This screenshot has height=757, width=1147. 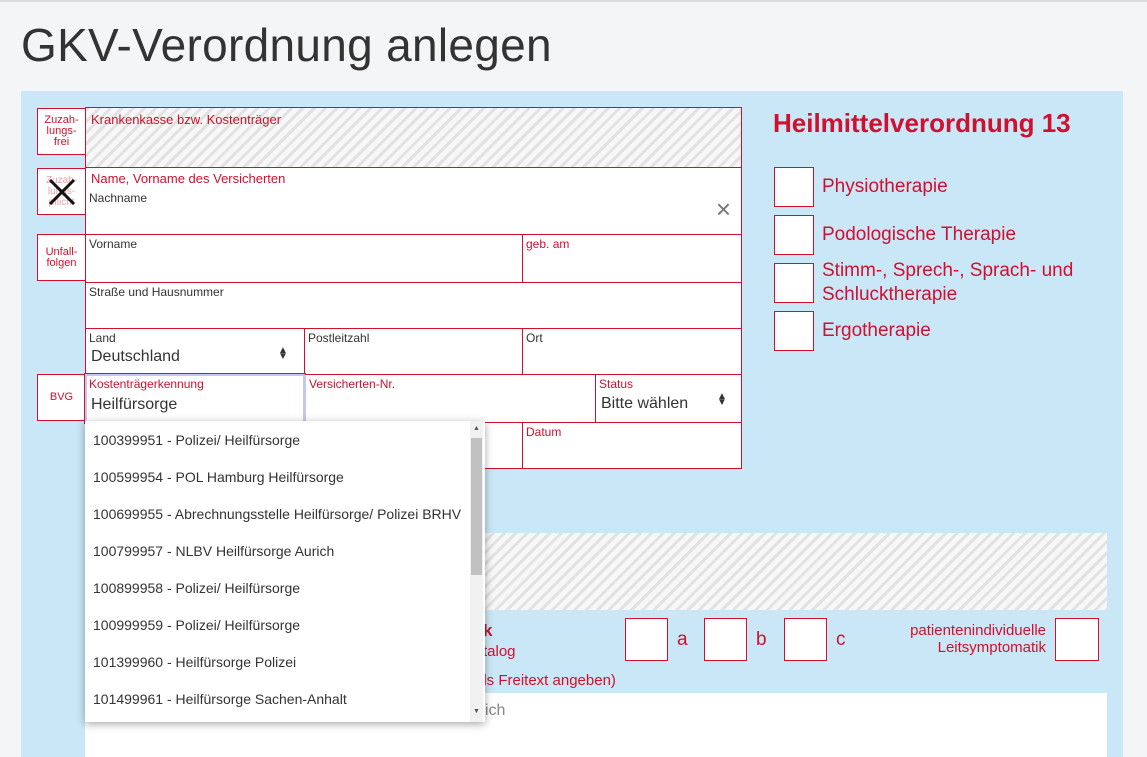 What do you see at coordinates (218, 477) in the screenshot?
I see `dropdown-option: 100599954 - POL Hamburg Heilfürsorge` at bounding box center [218, 477].